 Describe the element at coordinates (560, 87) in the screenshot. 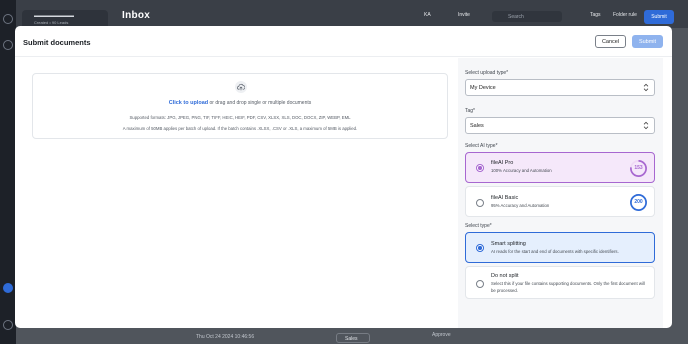

I see `upload-type-select: My Device` at that location.